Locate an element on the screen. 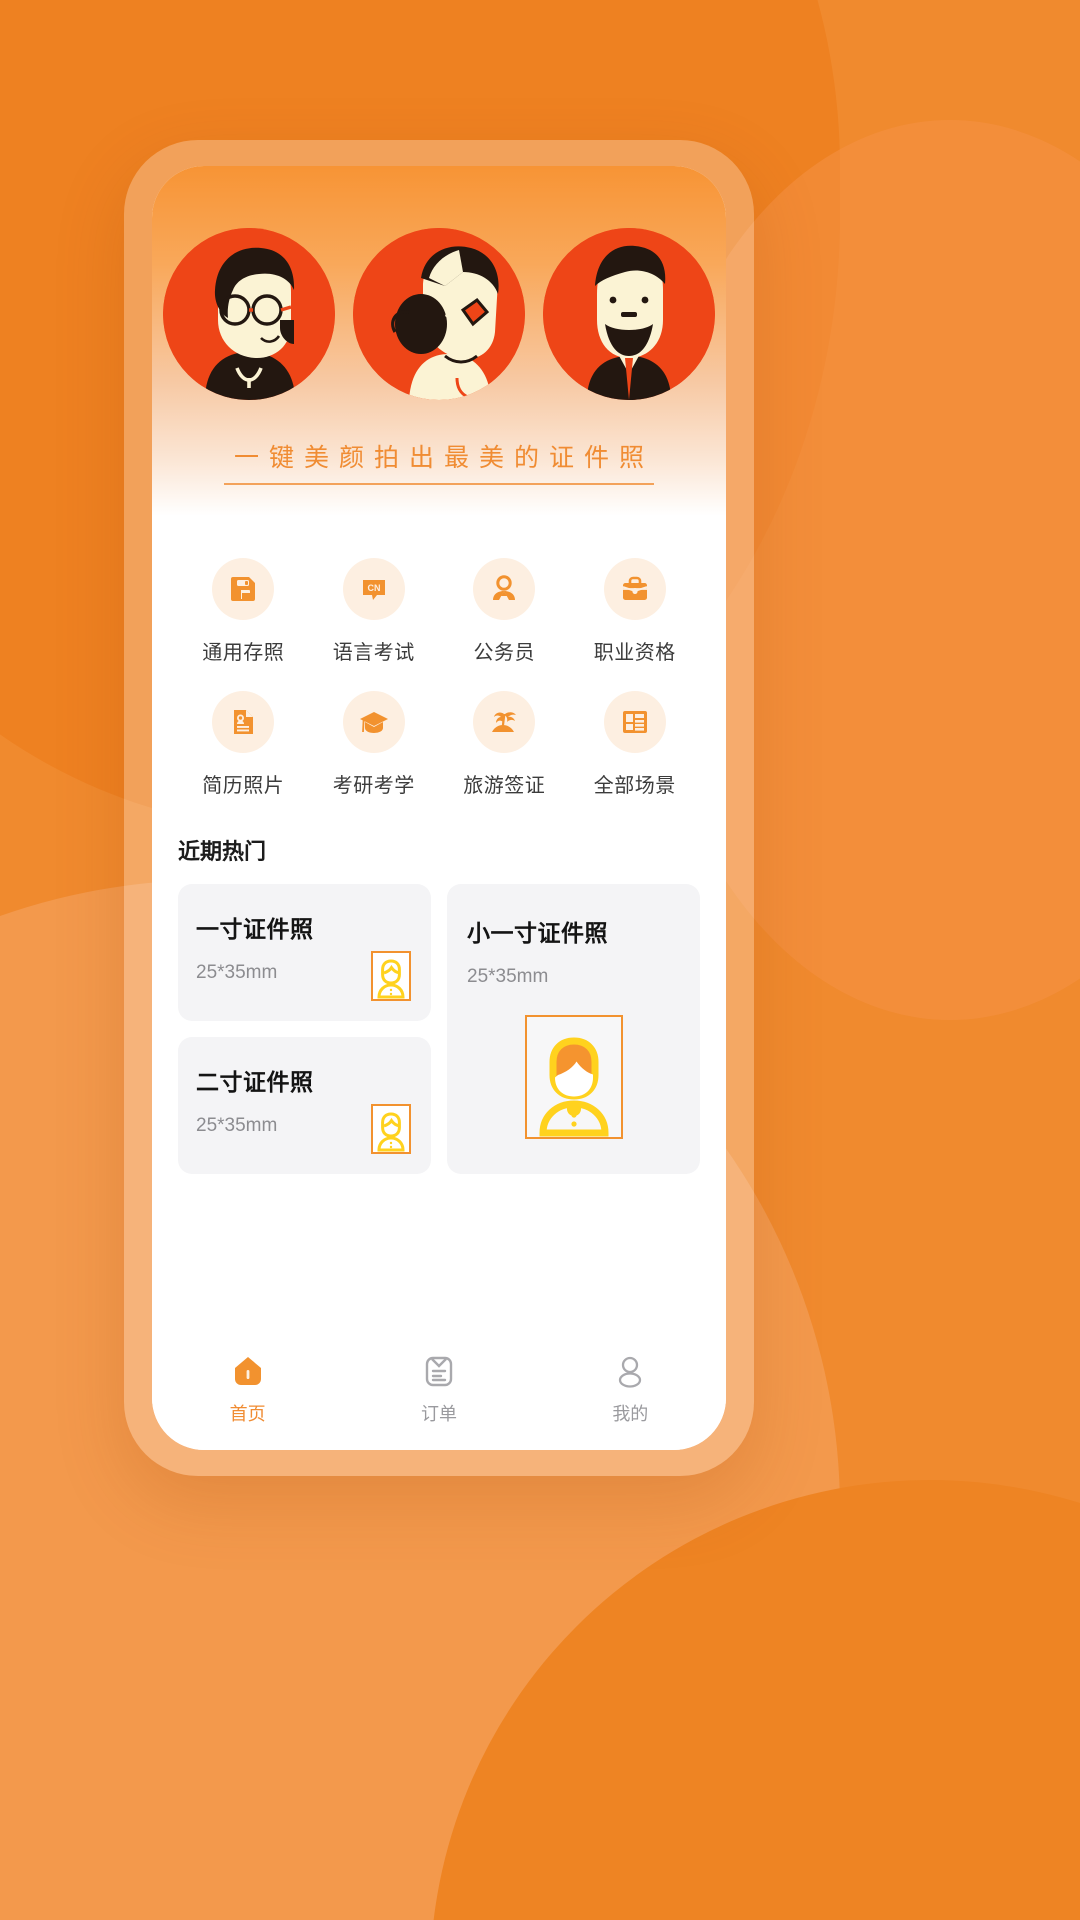 The width and height of the screenshot is (1080, 1920). woman-with-bun-avatar is located at coordinates (439, 314).